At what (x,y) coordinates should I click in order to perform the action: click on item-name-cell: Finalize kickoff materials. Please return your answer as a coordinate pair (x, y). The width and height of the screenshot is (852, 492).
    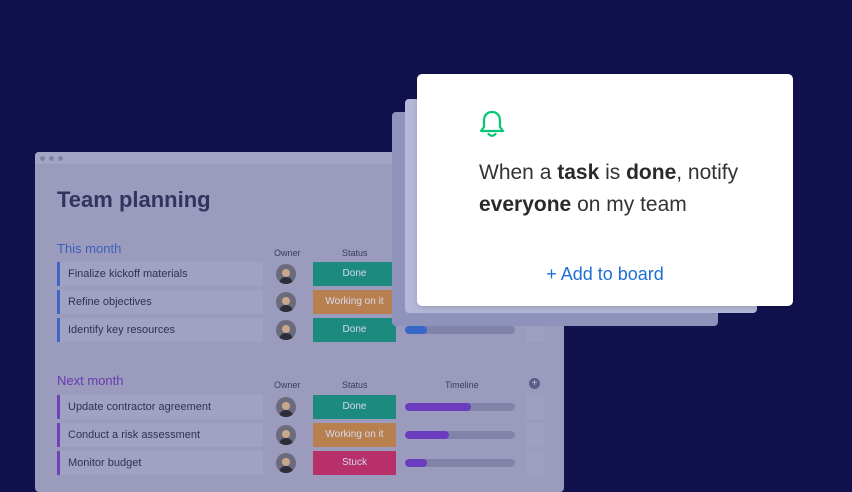
    Looking at the image, I should click on (160, 274).